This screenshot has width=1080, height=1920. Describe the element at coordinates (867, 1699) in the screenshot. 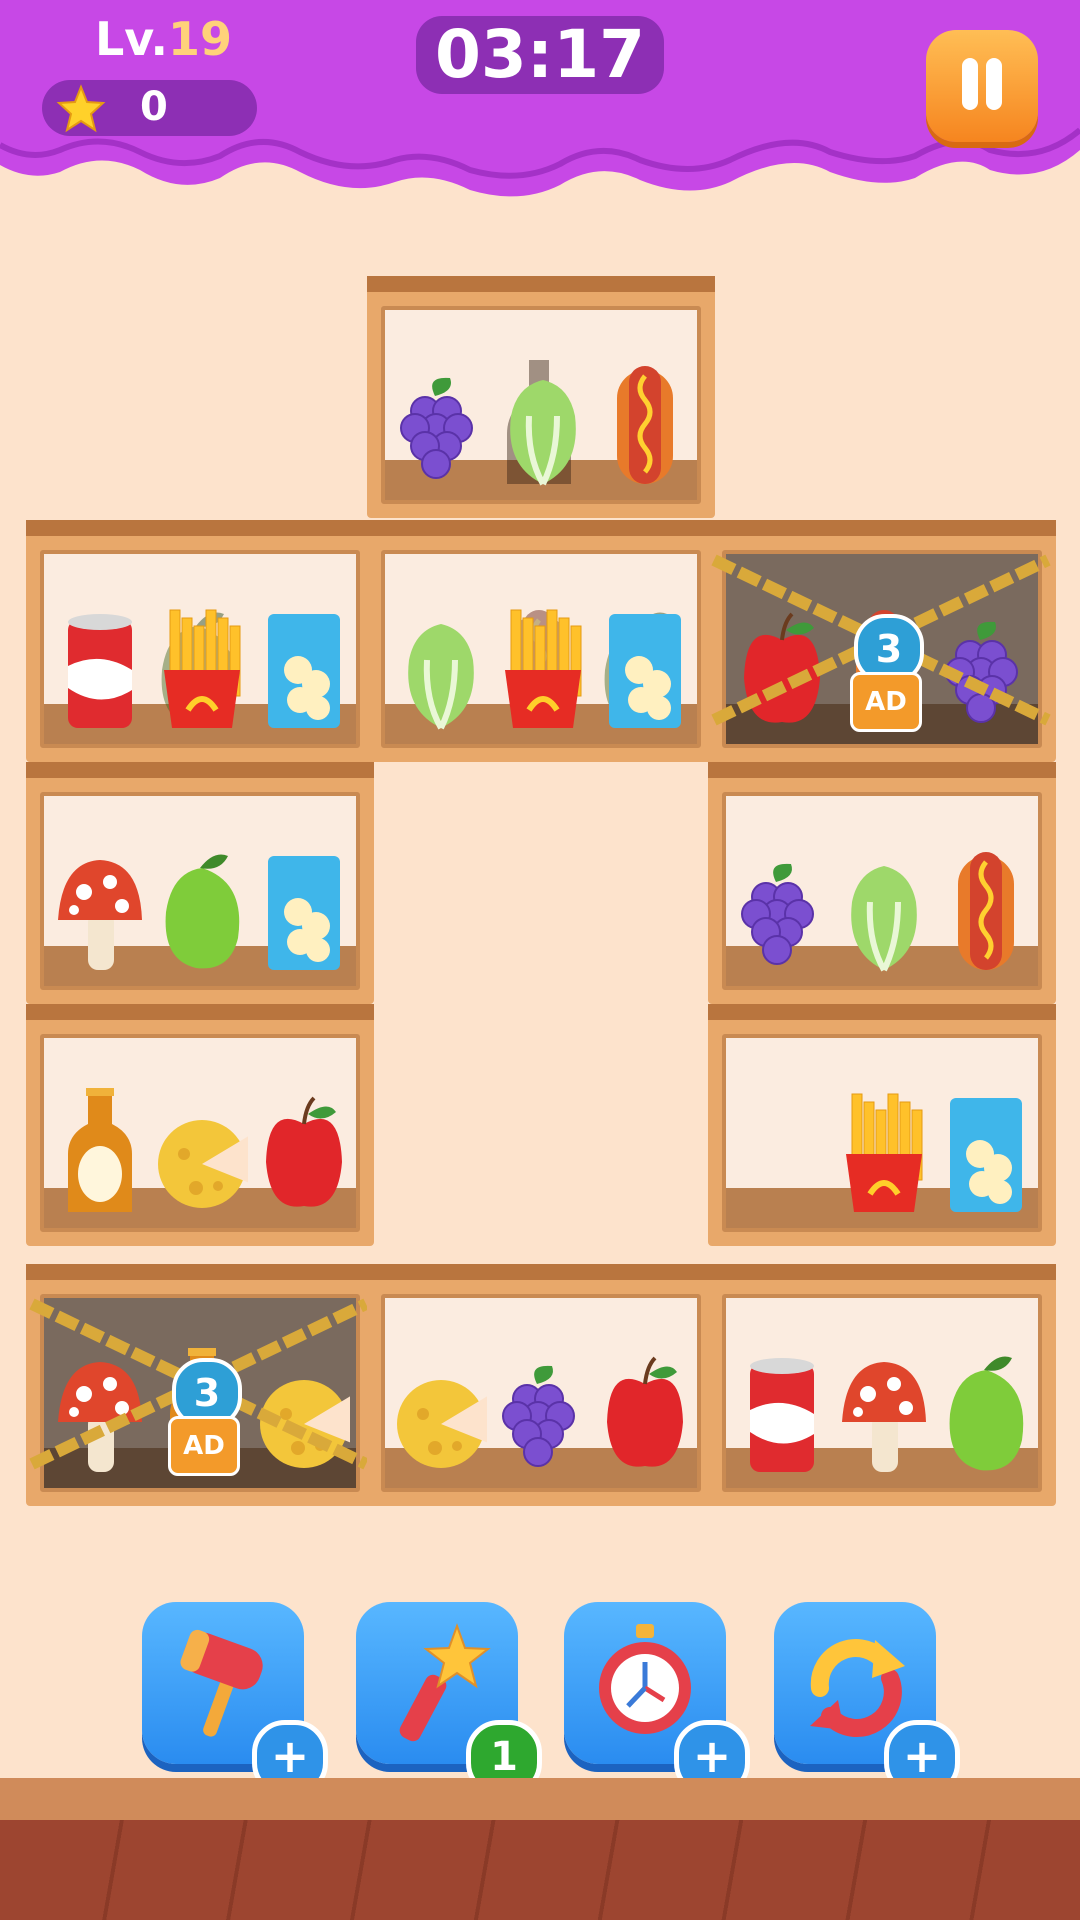

I see `shuffle-booster-button: +` at that location.